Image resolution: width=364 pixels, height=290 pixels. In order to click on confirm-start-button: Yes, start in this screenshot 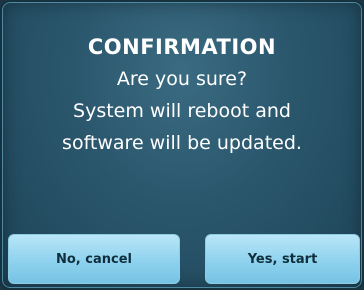, I will do `click(282, 259)`.